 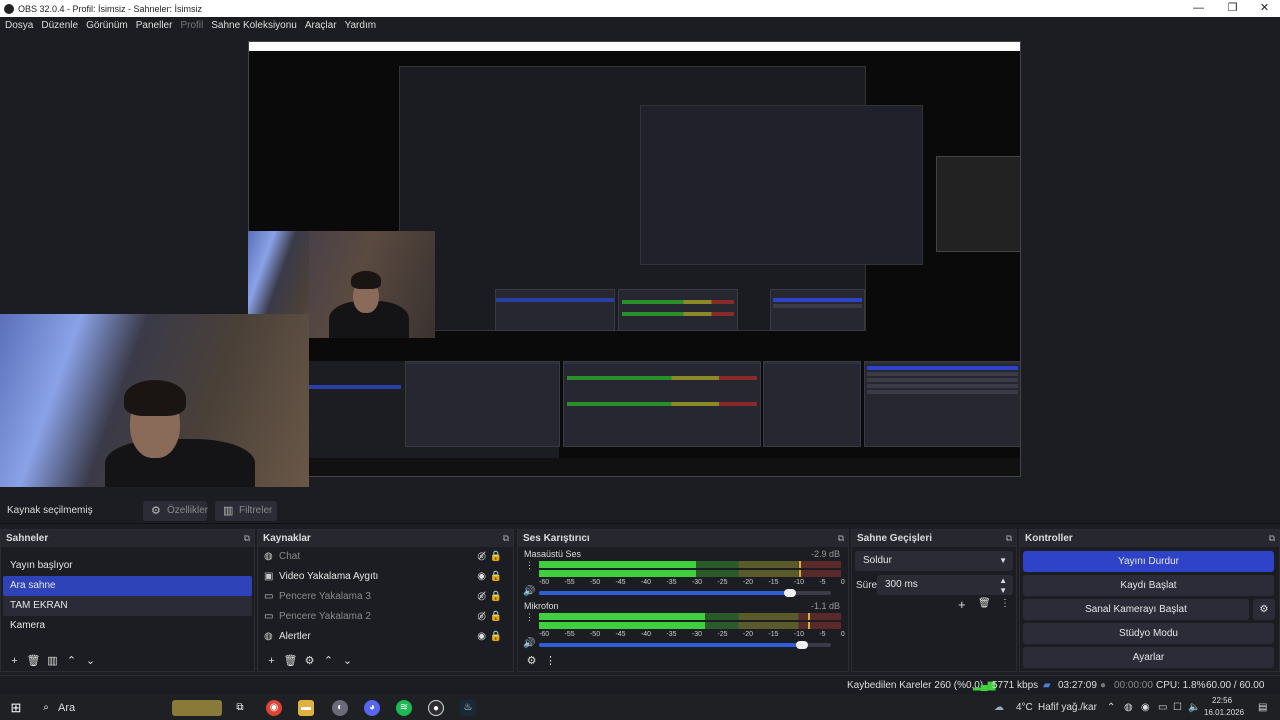 I want to click on advanced-audio-icon: ⚙, so click(x=531, y=660).